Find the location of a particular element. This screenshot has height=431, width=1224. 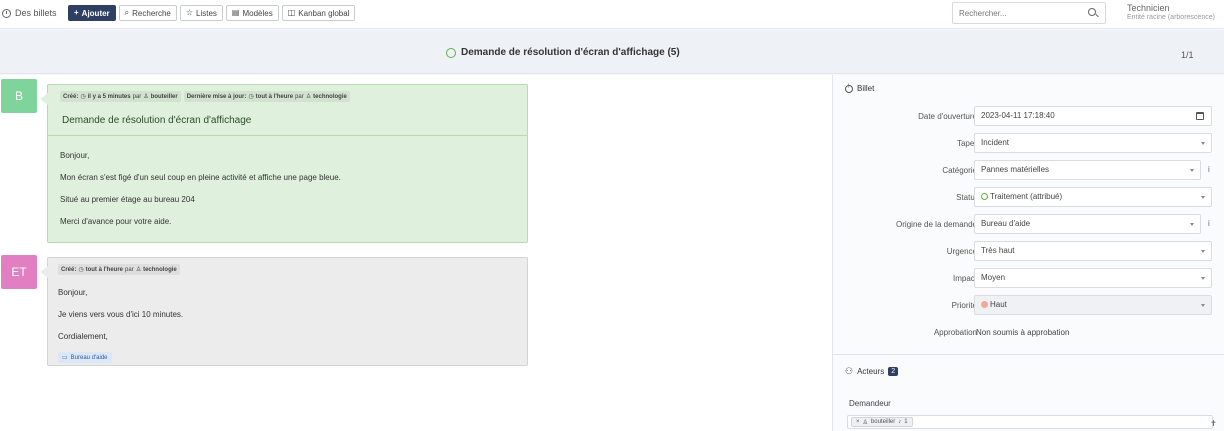

field-label: Origine de la demande is located at coordinates (936, 224).